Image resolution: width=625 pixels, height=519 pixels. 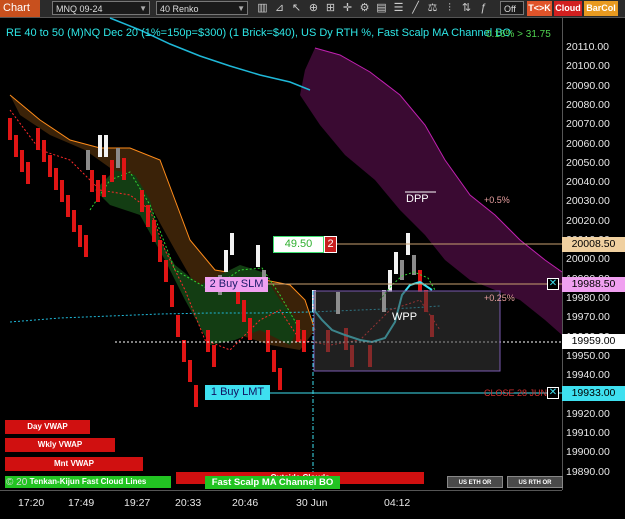 I want to click on fast-scalp-button: Fast Scalp MA Channel BO, so click(x=272, y=482).